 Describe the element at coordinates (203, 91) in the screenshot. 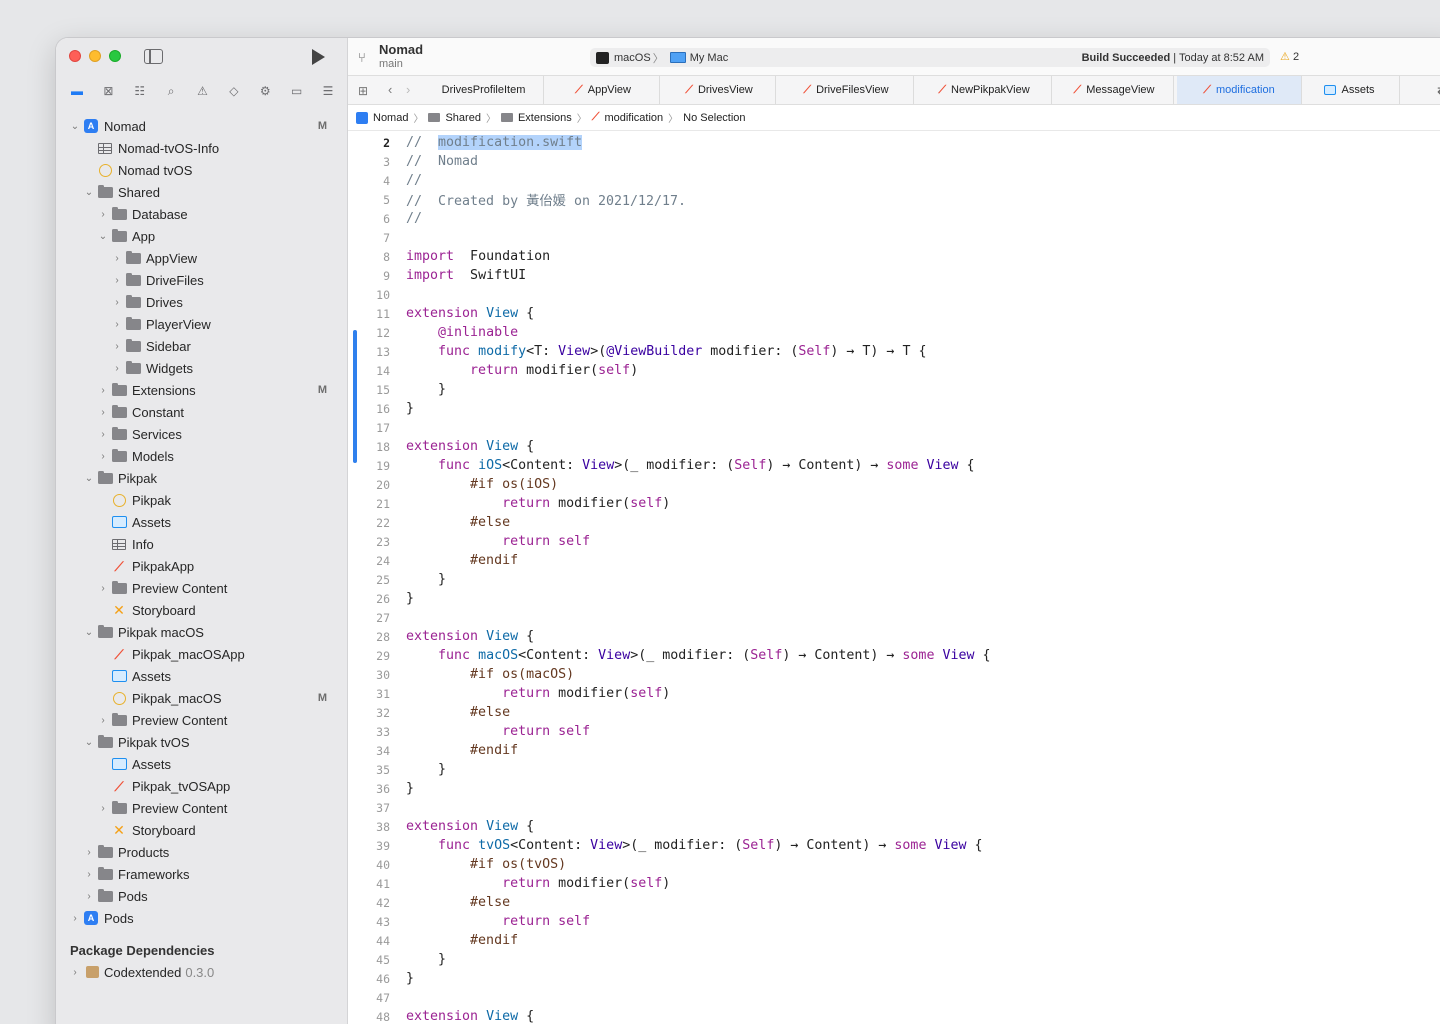

I see `issue-icon: ⚠` at that location.